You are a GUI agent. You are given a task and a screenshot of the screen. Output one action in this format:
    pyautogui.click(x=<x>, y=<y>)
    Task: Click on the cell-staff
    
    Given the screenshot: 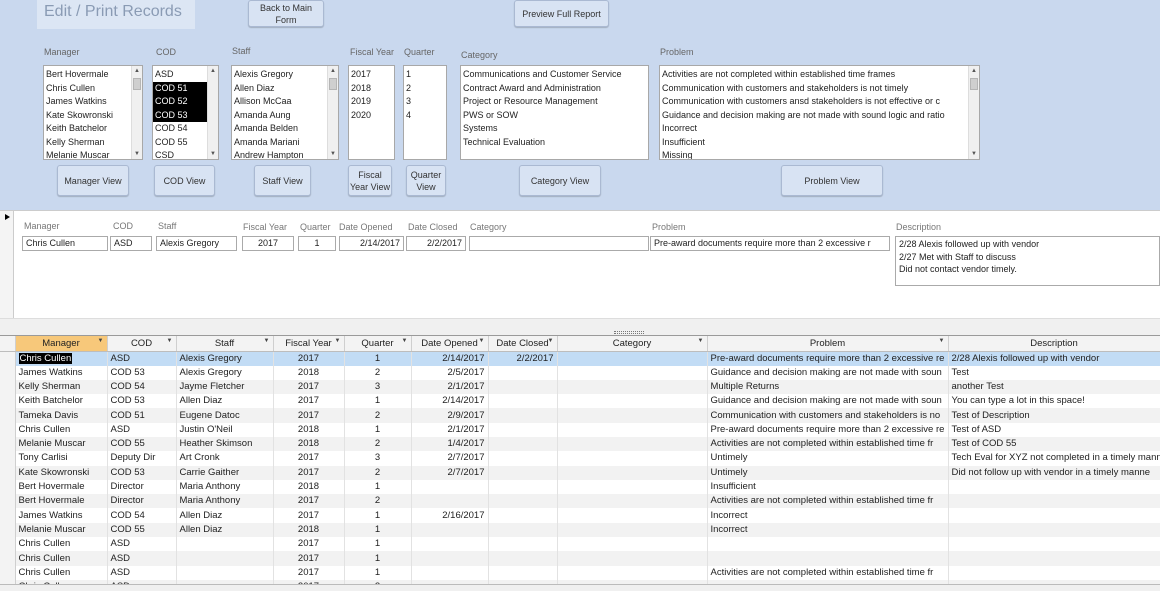 What is the action you would take?
    pyautogui.click(x=225, y=544)
    